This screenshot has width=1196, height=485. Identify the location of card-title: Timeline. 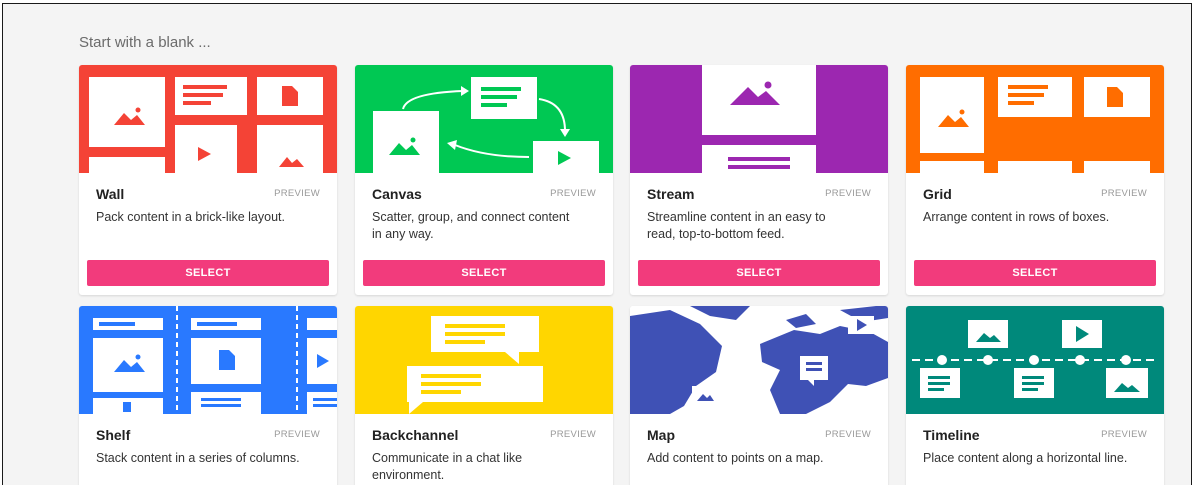
(951, 435).